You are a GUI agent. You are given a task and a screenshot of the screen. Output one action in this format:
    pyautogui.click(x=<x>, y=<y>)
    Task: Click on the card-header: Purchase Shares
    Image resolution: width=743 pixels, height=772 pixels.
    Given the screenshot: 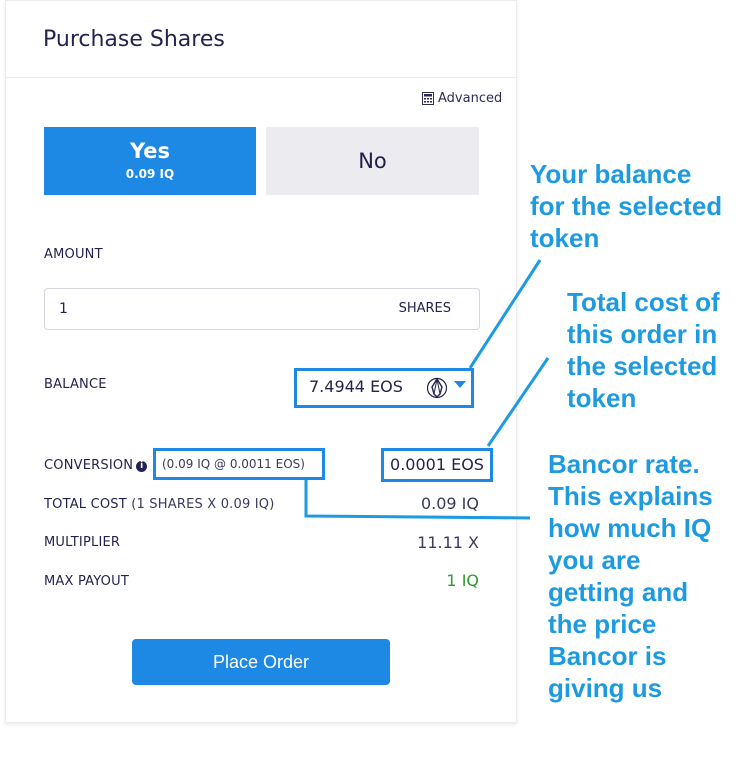 What is the action you would take?
    pyautogui.click(x=261, y=39)
    